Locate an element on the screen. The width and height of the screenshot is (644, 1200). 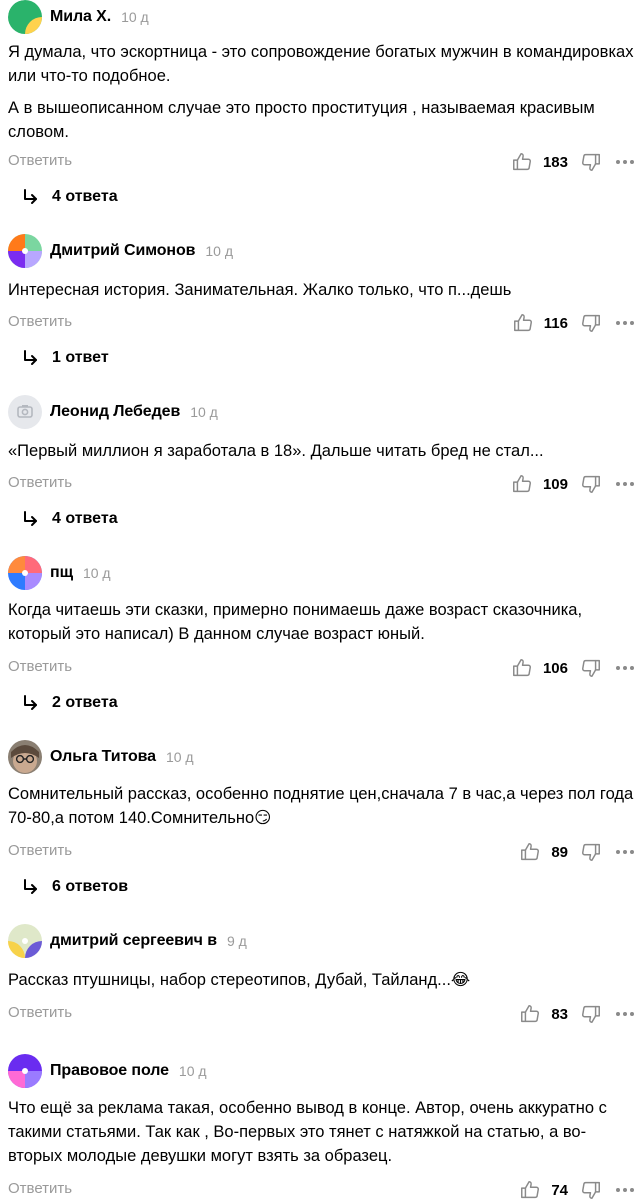
replies-toggle: 1 ответ is located at coordinates (65, 358).